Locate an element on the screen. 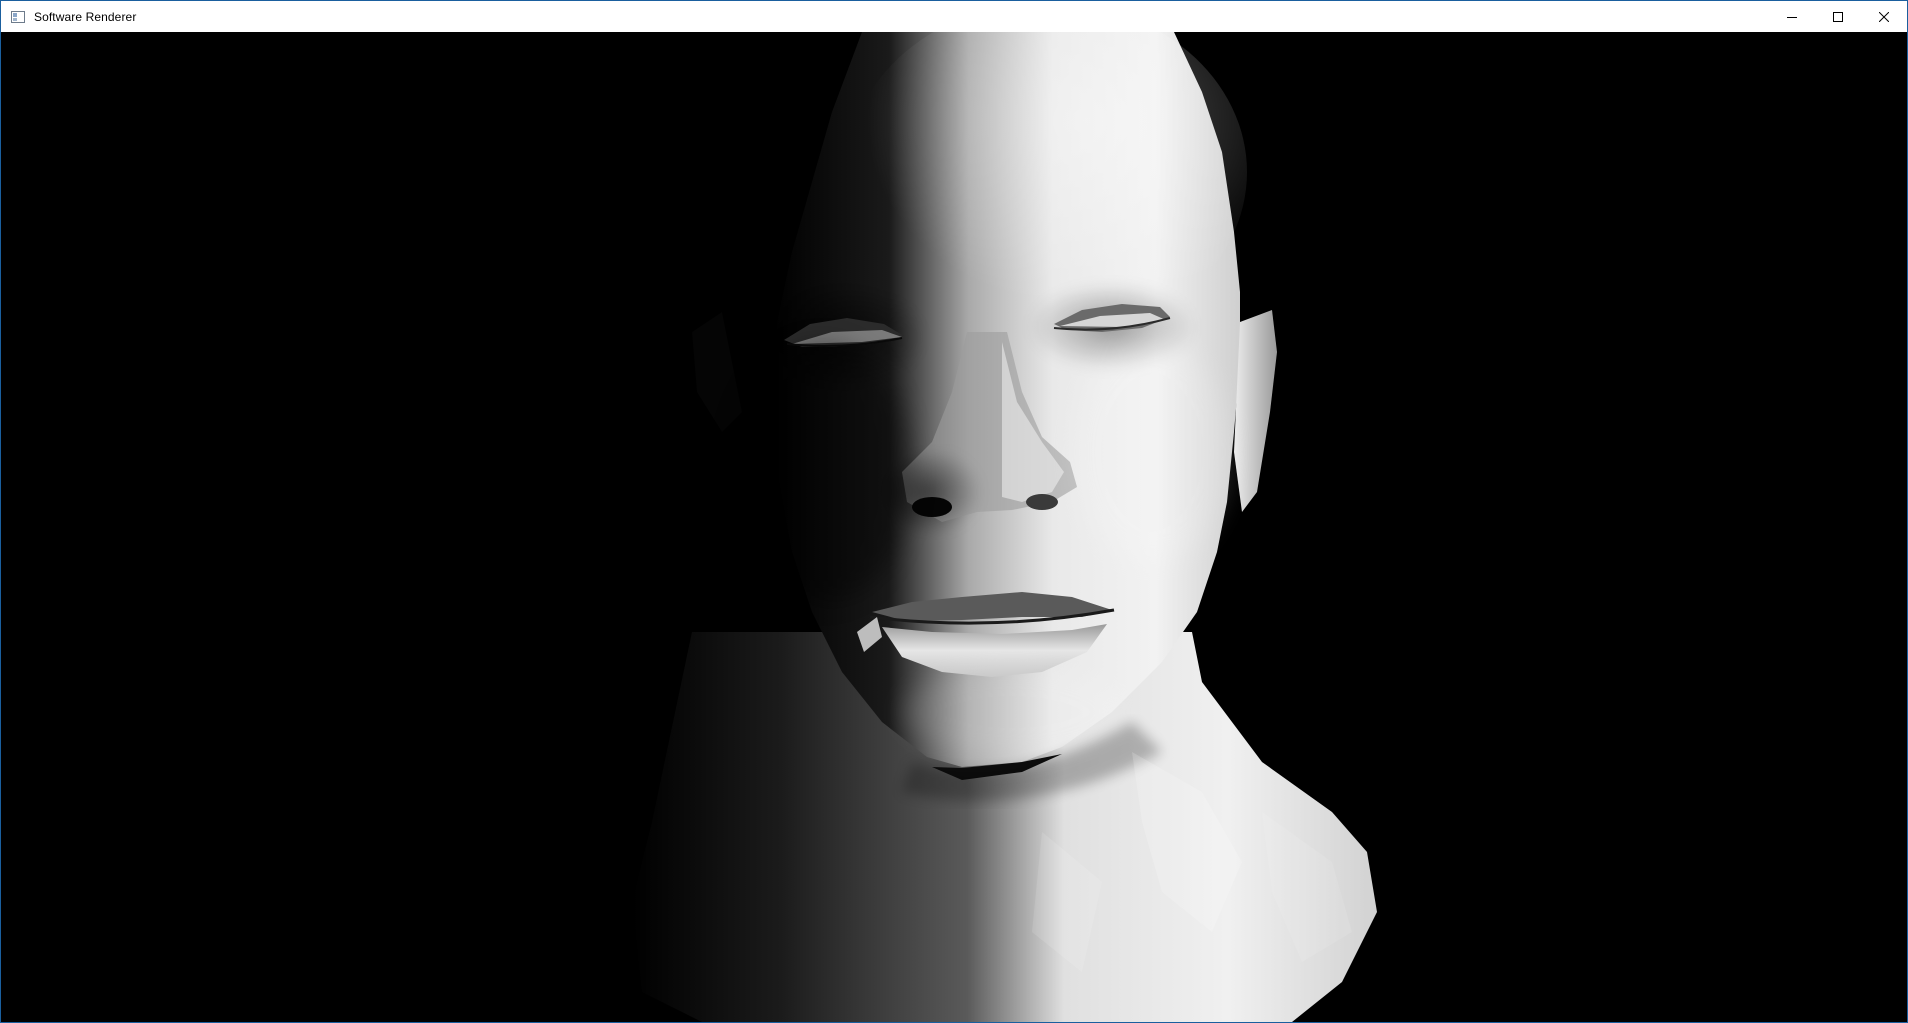 The height and width of the screenshot is (1023, 1908). minimize-button is located at coordinates (1792, 16).